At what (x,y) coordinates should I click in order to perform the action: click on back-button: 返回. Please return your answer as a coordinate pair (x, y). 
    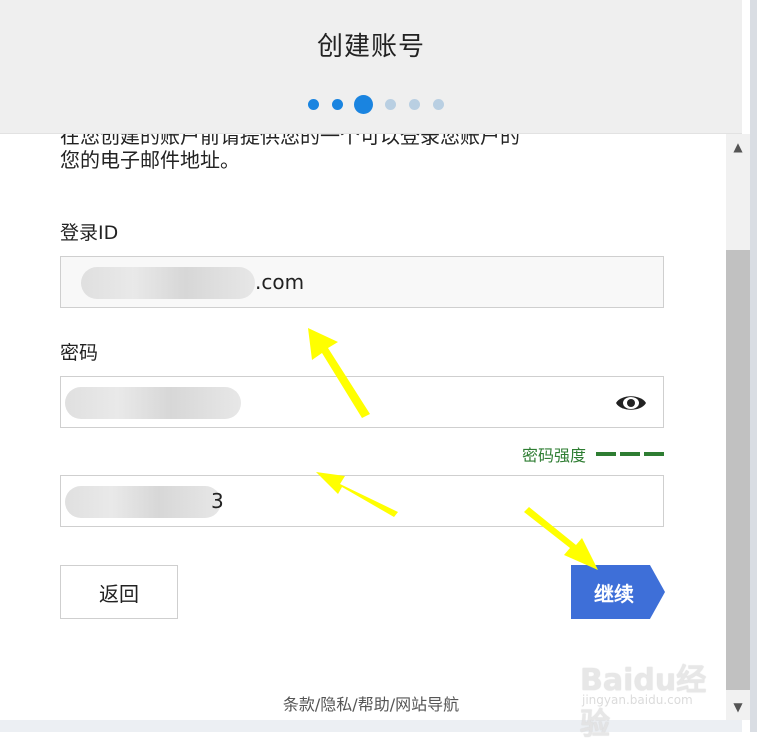
    Looking at the image, I should click on (119, 592).